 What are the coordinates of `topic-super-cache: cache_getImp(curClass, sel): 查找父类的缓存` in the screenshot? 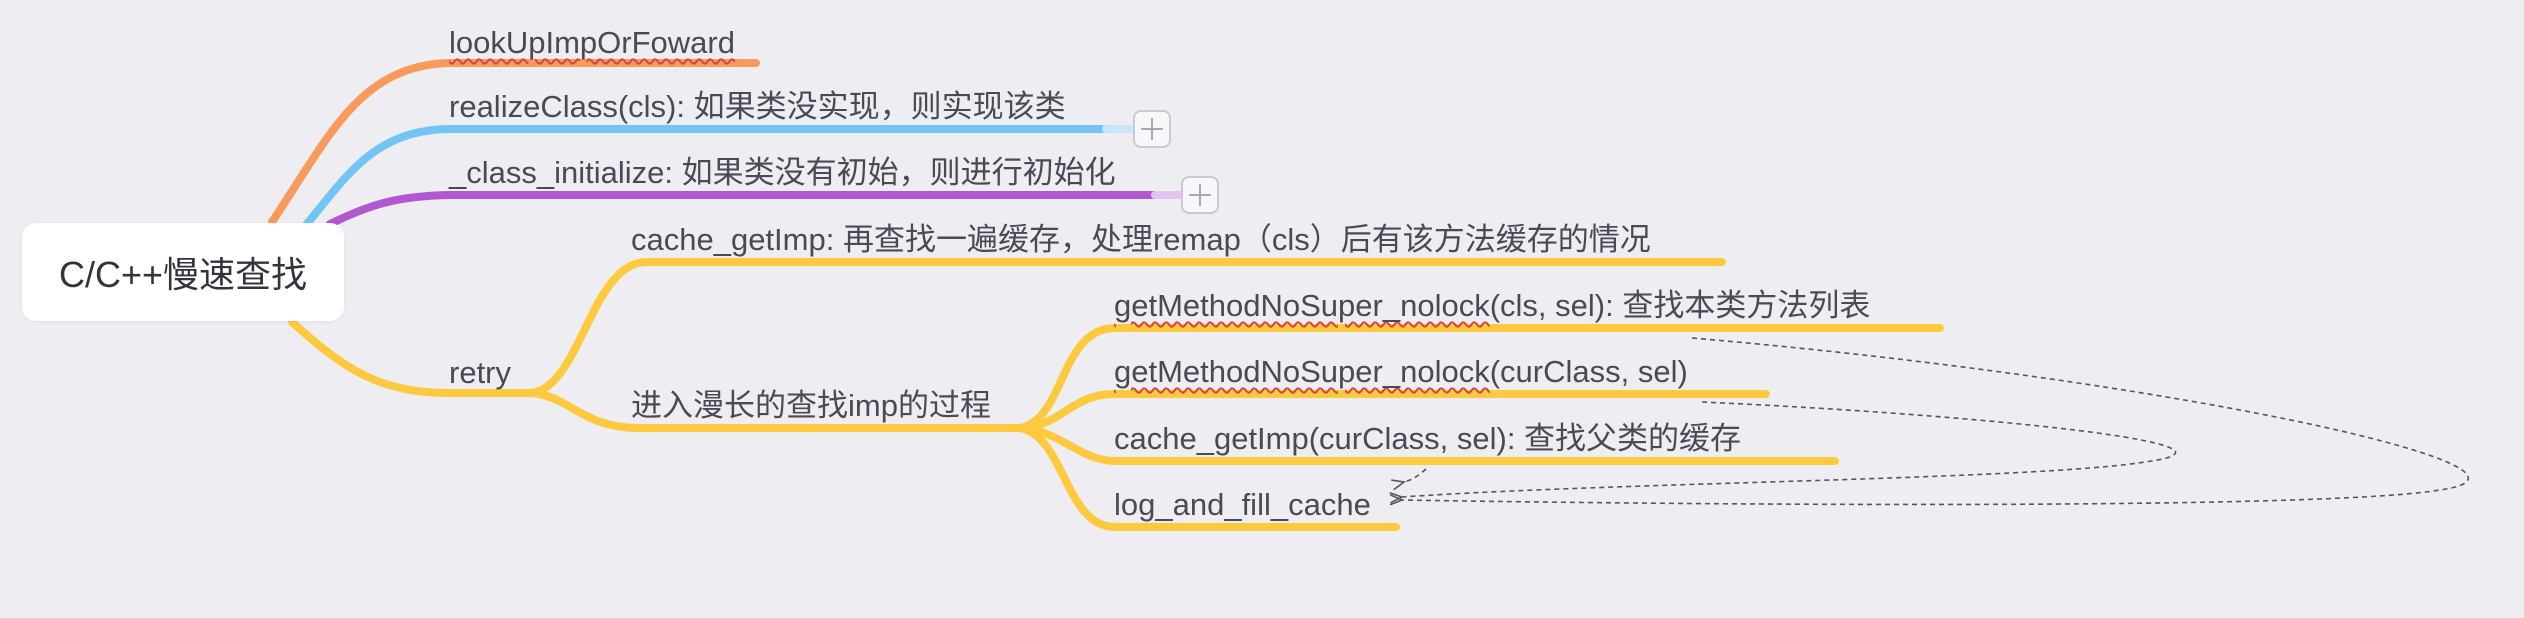 It's located at (1427, 438).